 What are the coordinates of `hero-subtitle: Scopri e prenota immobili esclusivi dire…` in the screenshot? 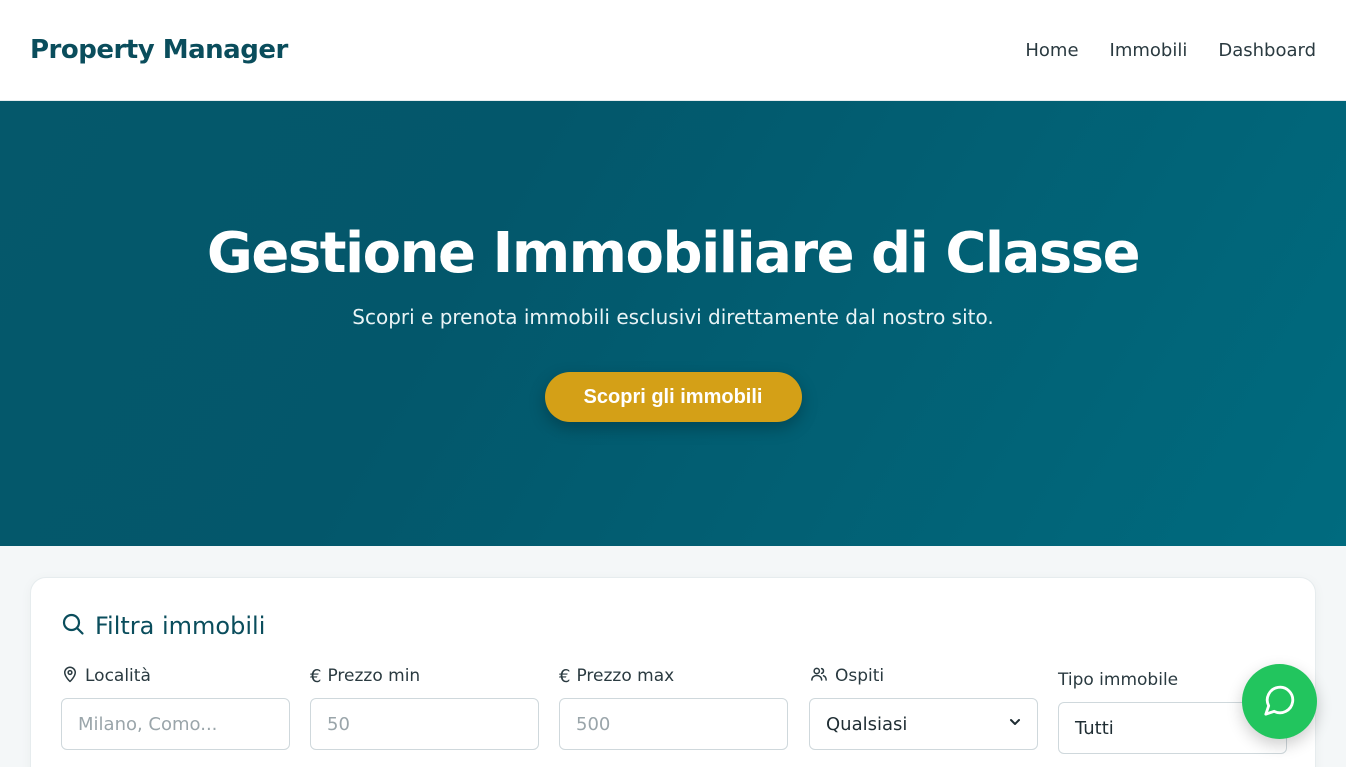 It's located at (673, 317).